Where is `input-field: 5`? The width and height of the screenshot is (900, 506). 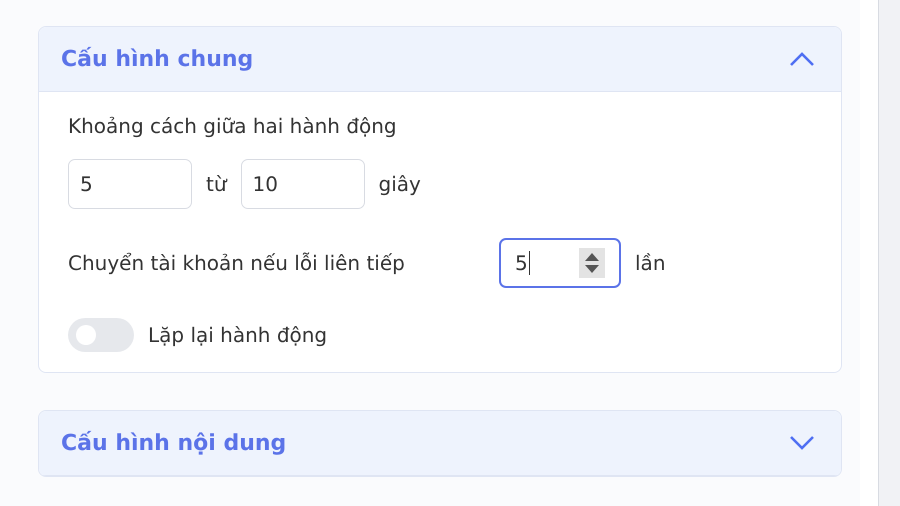 input-field: 5 is located at coordinates (130, 184).